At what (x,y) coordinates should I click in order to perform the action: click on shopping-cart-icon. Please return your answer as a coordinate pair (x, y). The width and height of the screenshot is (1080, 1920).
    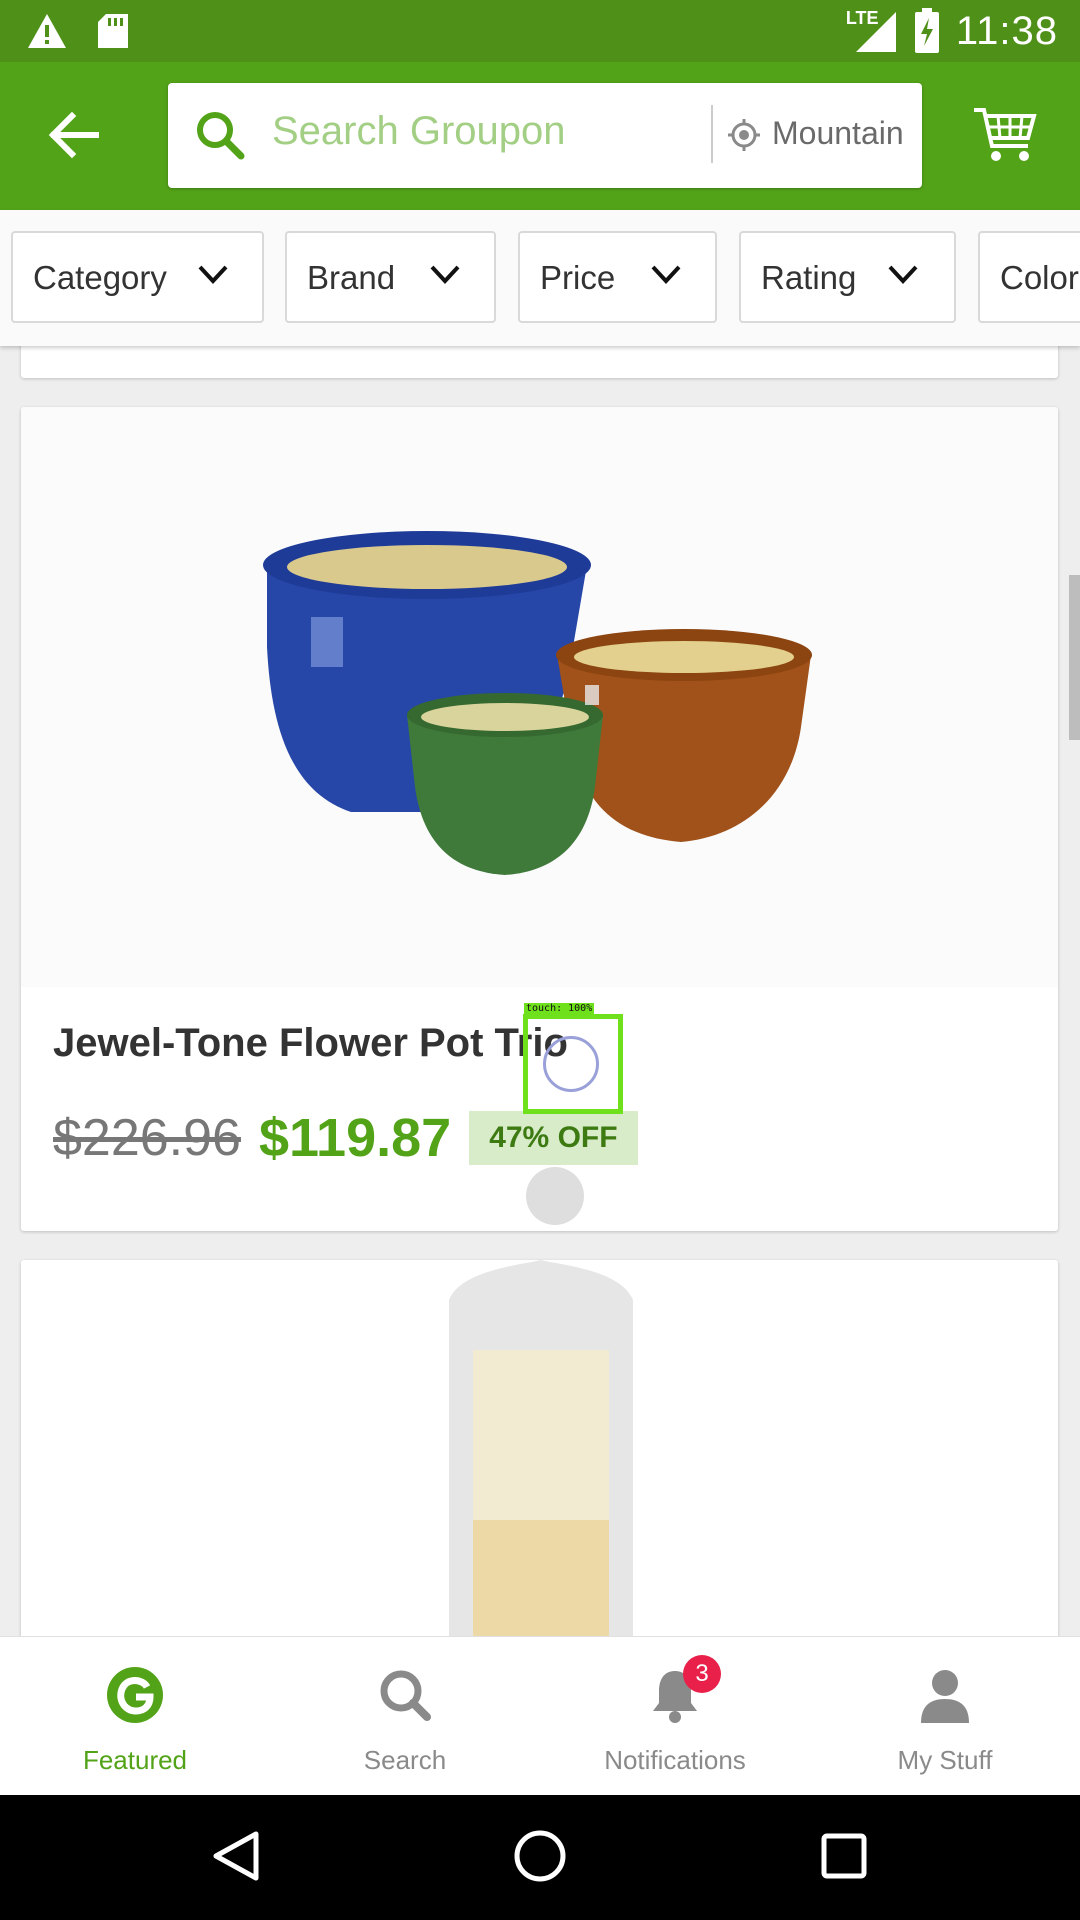
    Looking at the image, I should click on (1005, 134).